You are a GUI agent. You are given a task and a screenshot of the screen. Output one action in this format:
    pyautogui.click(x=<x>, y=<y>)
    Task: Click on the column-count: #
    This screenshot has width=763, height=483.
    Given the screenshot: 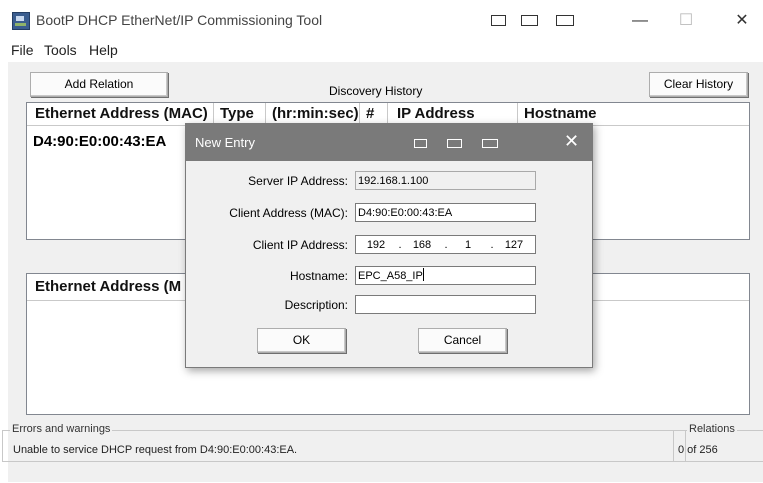 What is the action you would take?
    pyautogui.click(x=370, y=113)
    